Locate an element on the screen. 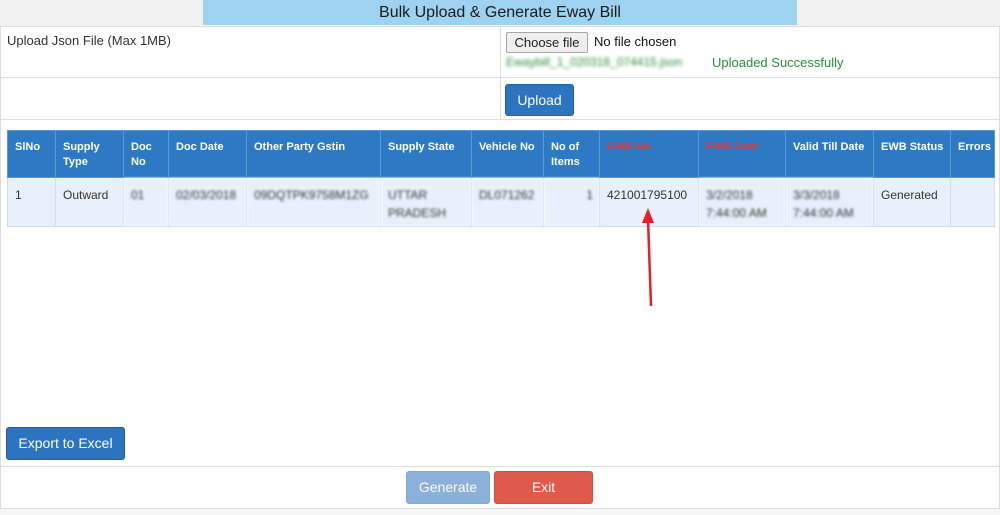 The image size is (1000, 515). upload-label: Upload Json File (Max 1MB) is located at coordinates (89, 40).